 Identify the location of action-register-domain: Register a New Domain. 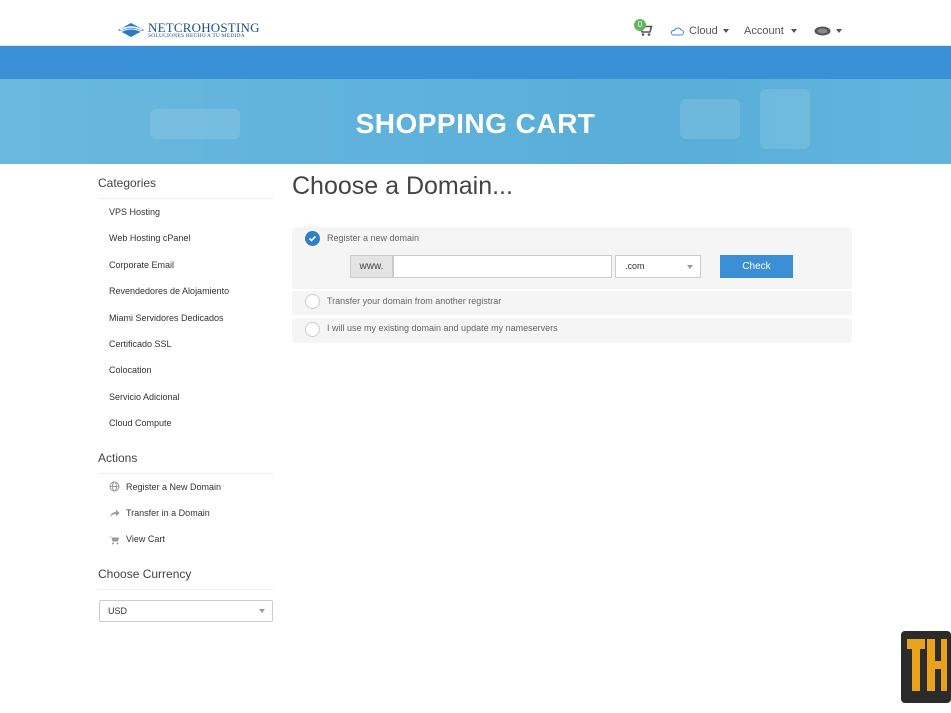
(185, 487).